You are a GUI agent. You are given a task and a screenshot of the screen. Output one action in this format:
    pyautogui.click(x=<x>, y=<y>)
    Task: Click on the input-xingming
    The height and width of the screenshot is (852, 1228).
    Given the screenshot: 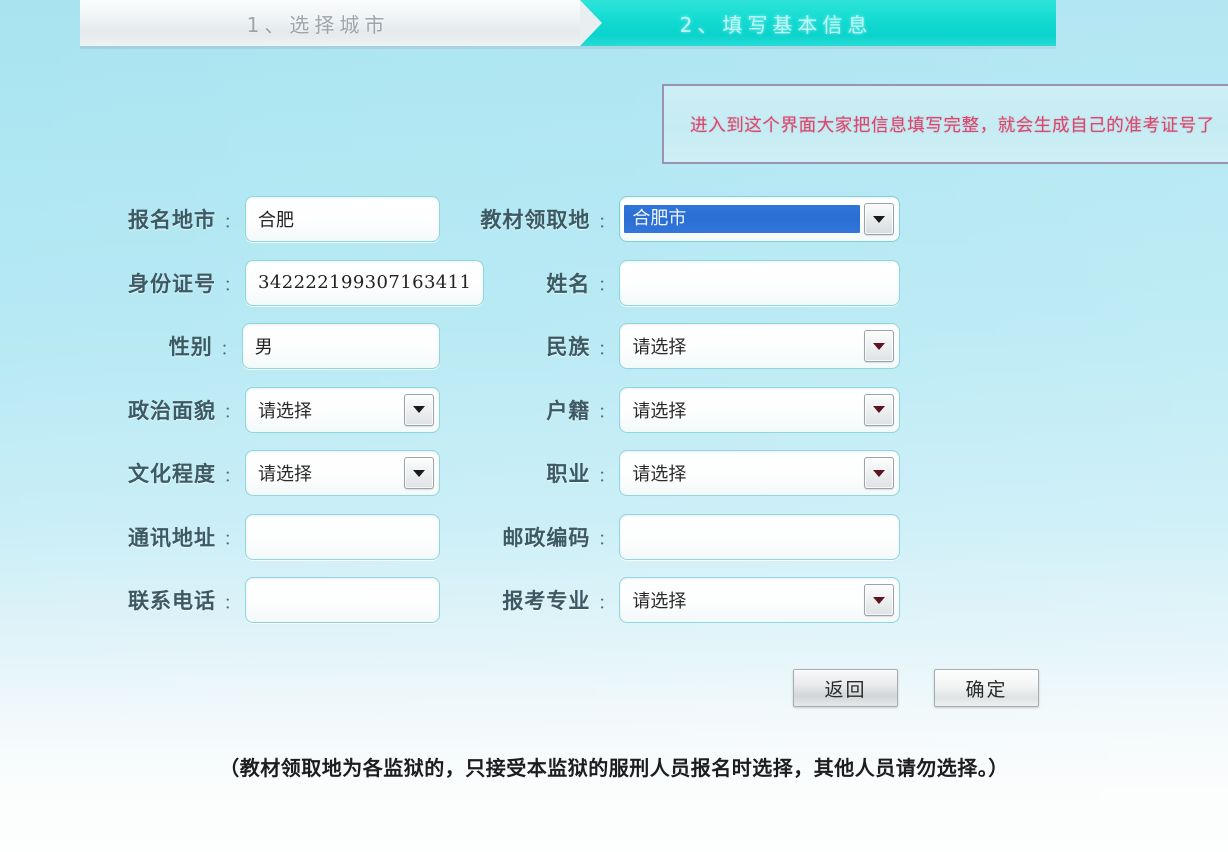 What is the action you would take?
    pyautogui.click(x=759, y=282)
    